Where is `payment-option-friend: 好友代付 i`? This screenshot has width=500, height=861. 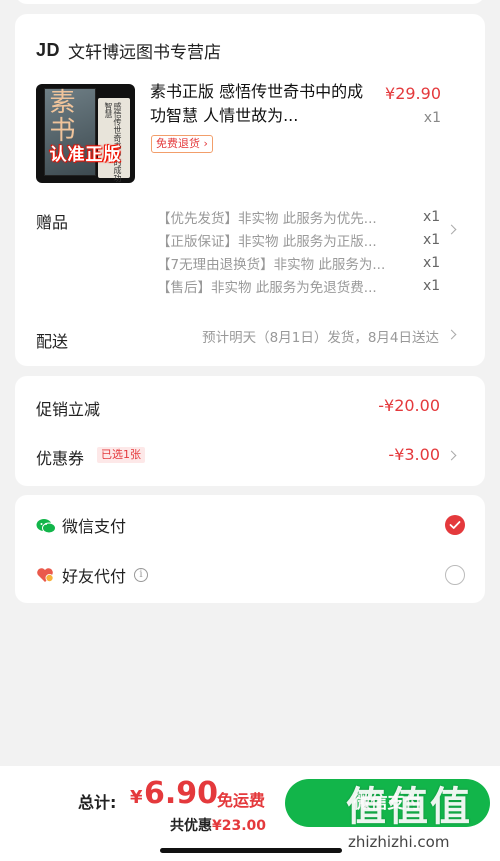
payment-option-friend: 好友代付 i is located at coordinates (92, 575).